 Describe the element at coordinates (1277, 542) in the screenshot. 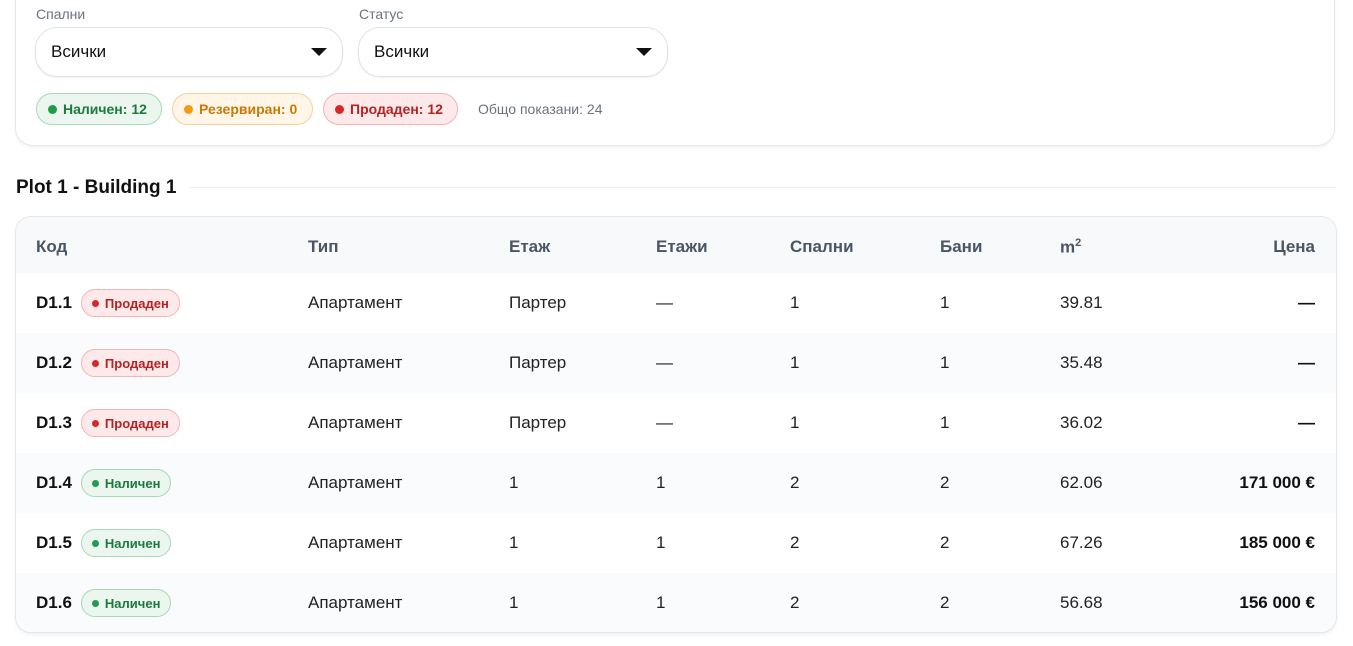

I see `unit-price: 185 000 €` at that location.